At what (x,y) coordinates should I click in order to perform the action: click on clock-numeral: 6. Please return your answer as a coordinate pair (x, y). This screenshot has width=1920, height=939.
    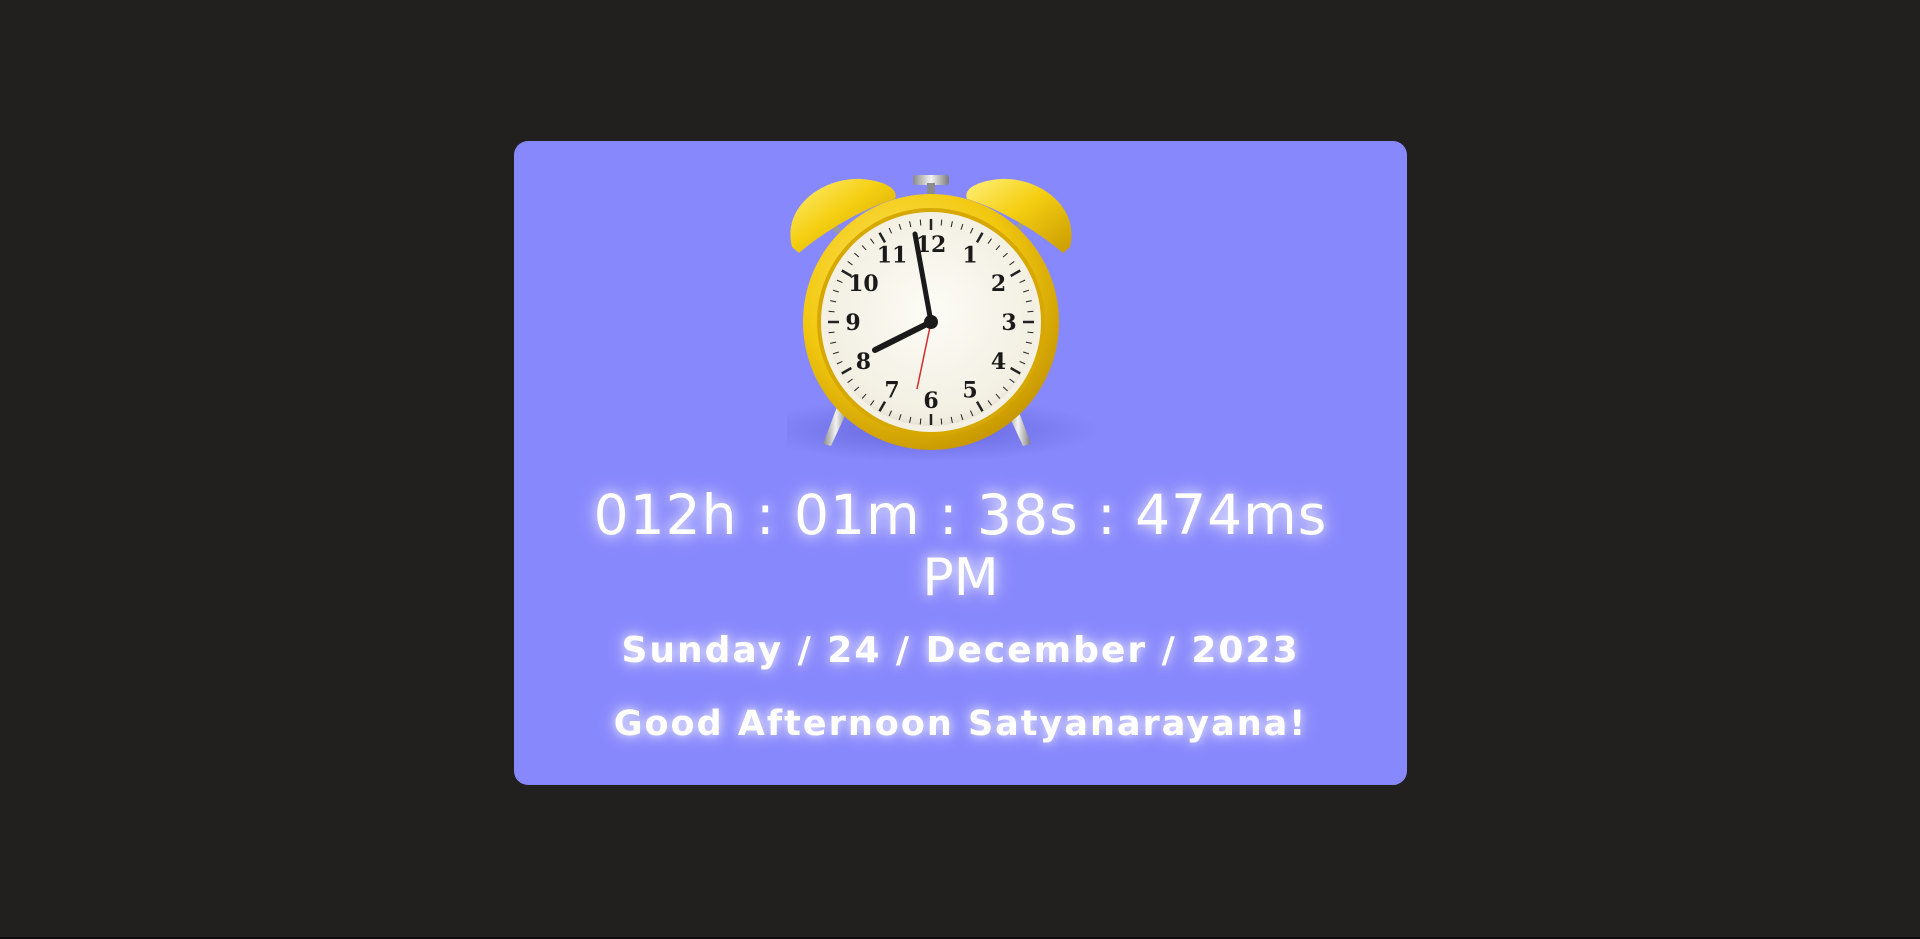
    Looking at the image, I should click on (930, 401).